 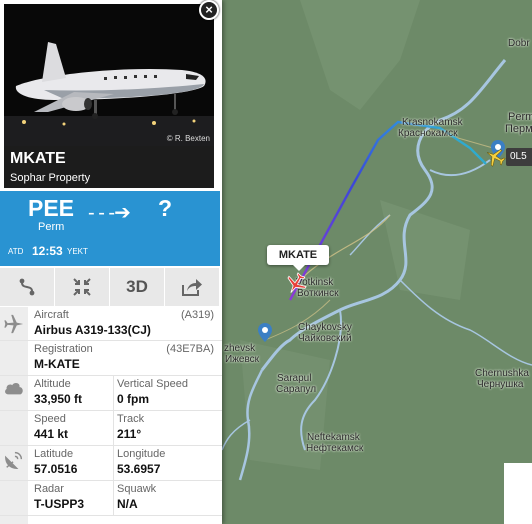 What do you see at coordinates (188, 138) in the screenshot?
I see `photo-credit: © R. Bexten` at bounding box center [188, 138].